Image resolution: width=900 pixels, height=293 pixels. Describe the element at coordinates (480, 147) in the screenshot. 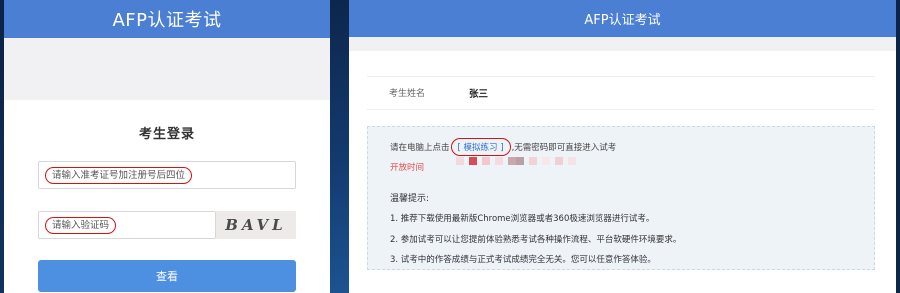

I see `practice-link: [ 模拟练习 ]` at that location.